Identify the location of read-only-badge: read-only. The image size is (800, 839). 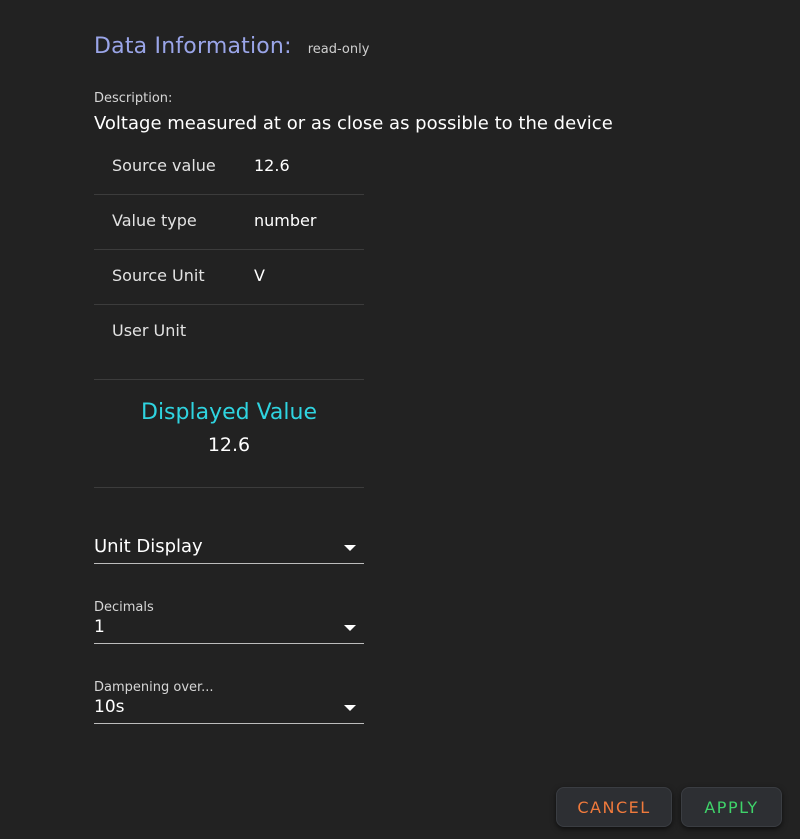
(338, 49).